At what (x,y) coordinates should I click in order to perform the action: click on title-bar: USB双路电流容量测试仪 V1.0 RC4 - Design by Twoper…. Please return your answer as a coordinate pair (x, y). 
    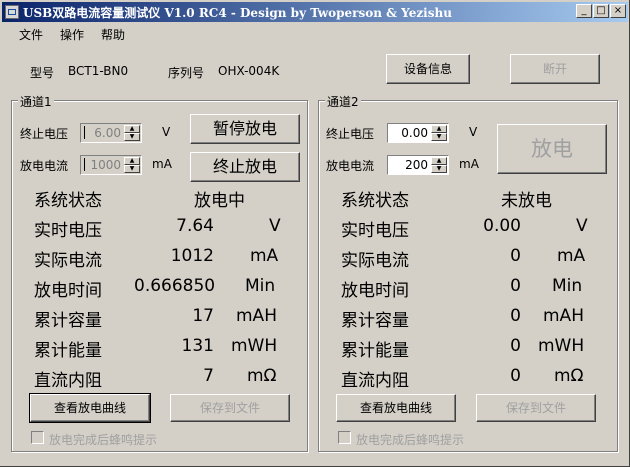
    Looking at the image, I should click on (315, 12).